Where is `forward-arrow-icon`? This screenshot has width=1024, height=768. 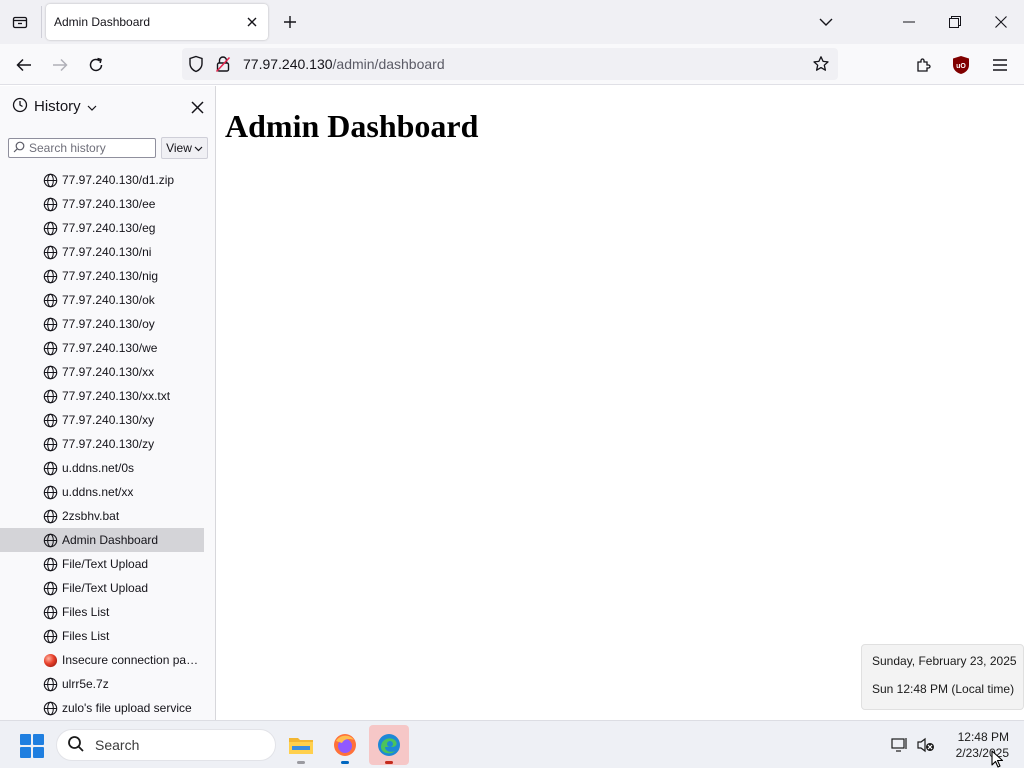
forward-arrow-icon is located at coordinates (60, 65).